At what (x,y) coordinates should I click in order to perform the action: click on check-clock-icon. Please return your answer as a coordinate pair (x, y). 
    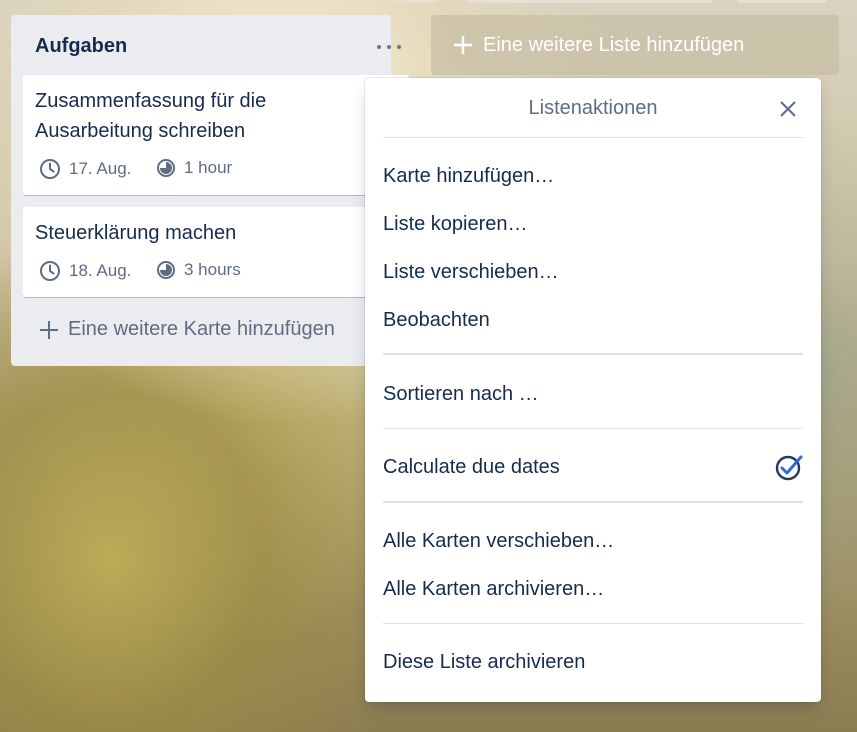
    Looking at the image, I should click on (789, 468).